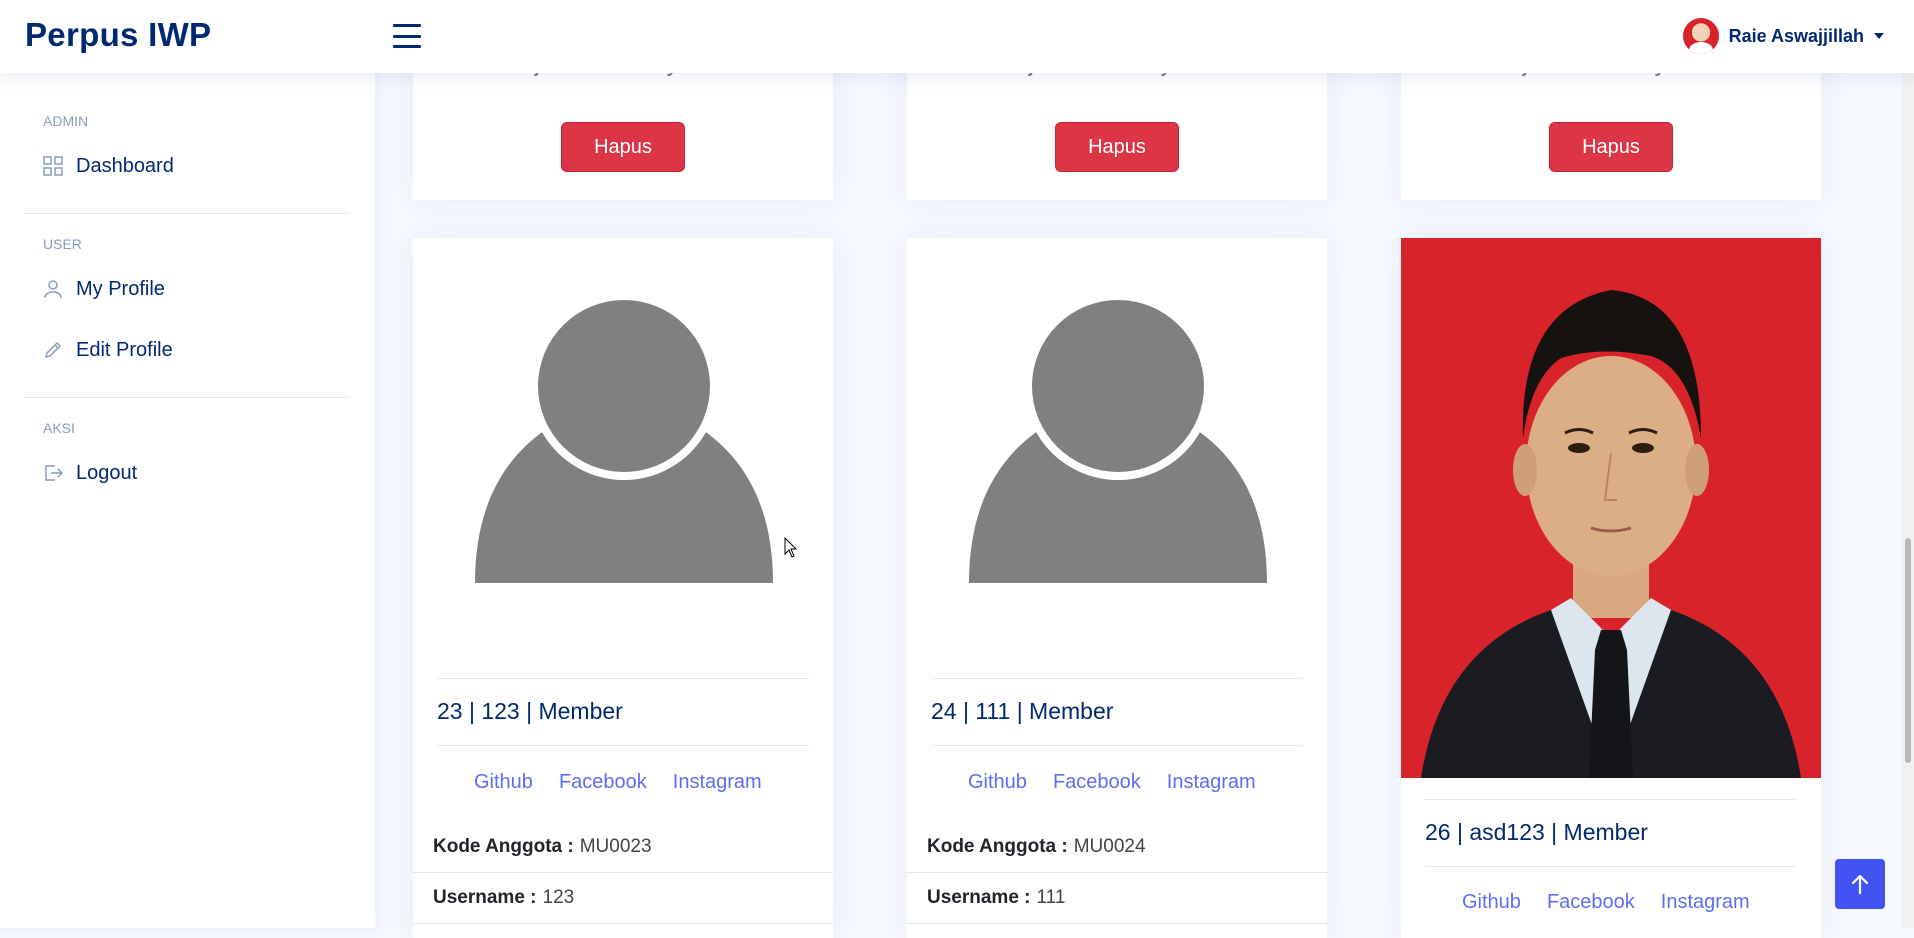 The height and width of the screenshot is (938, 1914). Describe the element at coordinates (62, 244) in the screenshot. I see `nav-heading-user: USER` at that location.